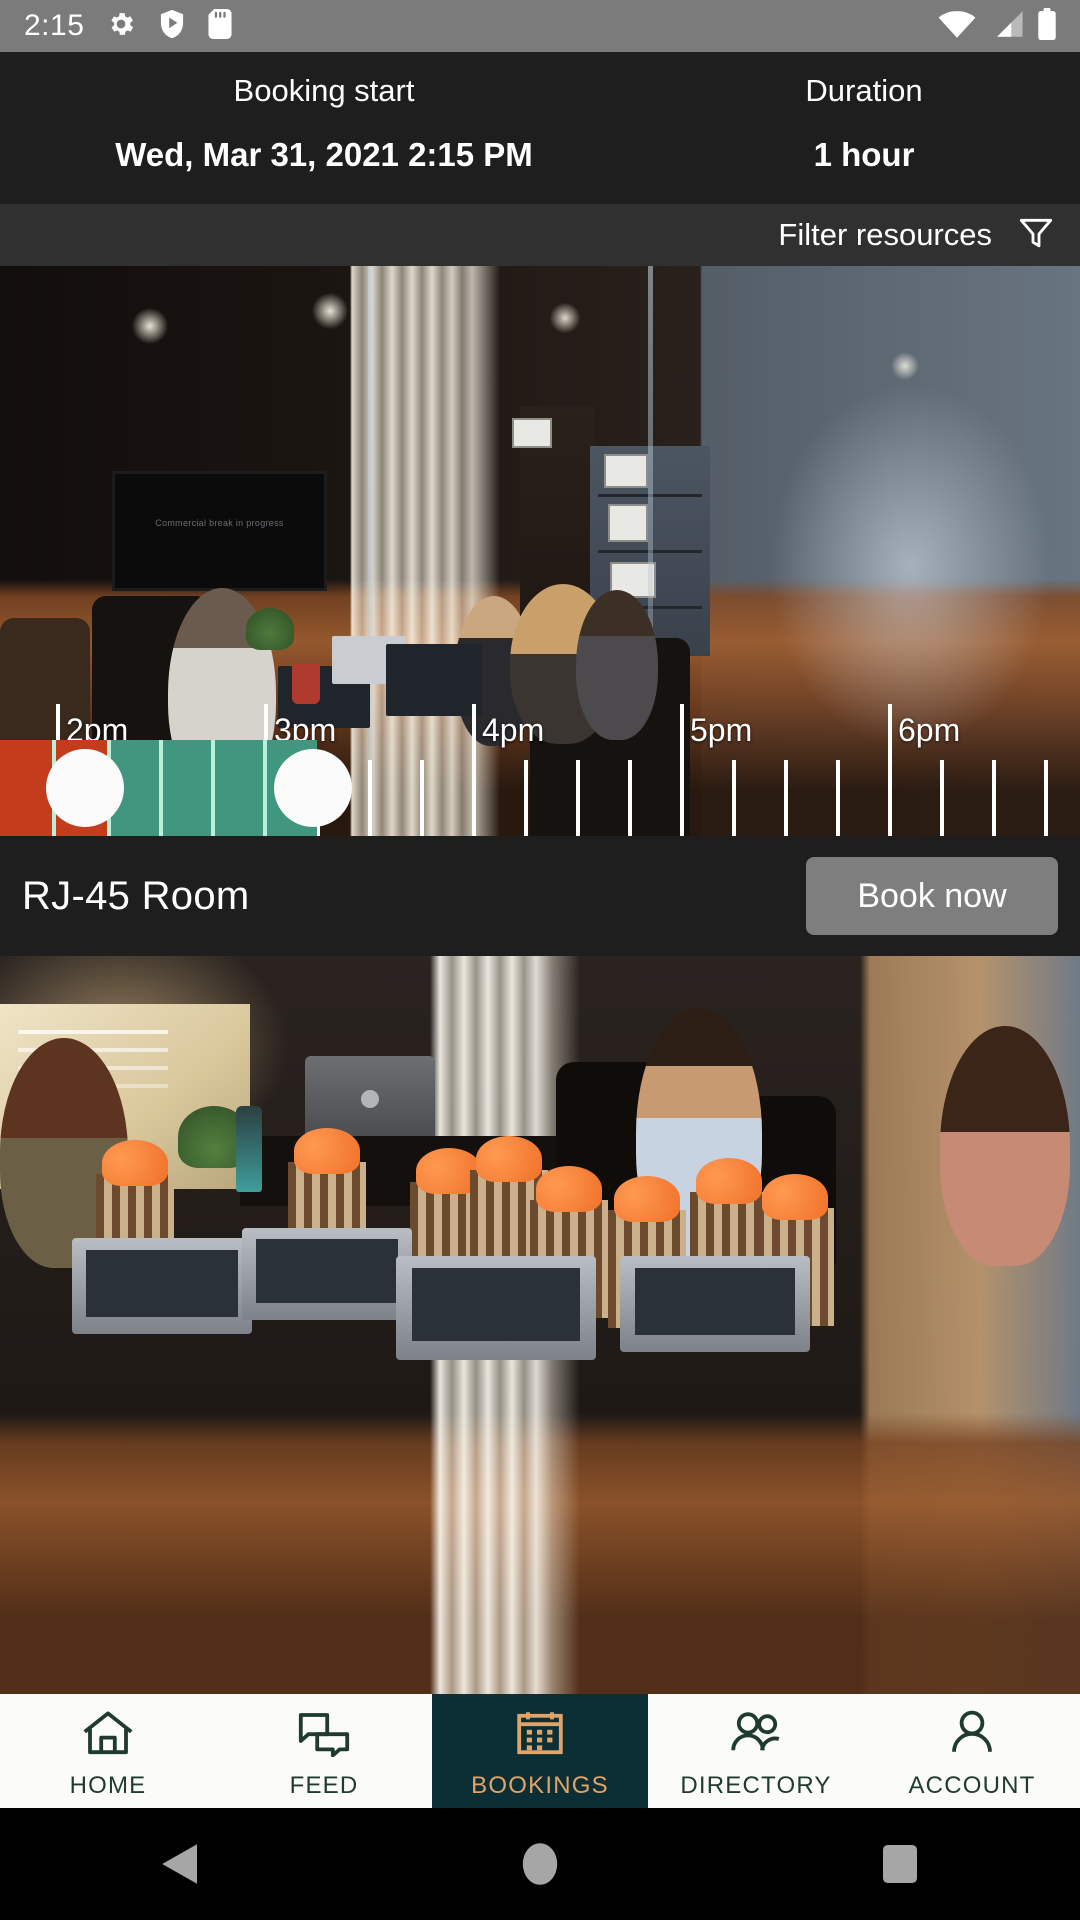 The width and height of the screenshot is (1080, 1920). Describe the element at coordinates (756, 1735) in the screenshot. I see `people-icon` at that location.